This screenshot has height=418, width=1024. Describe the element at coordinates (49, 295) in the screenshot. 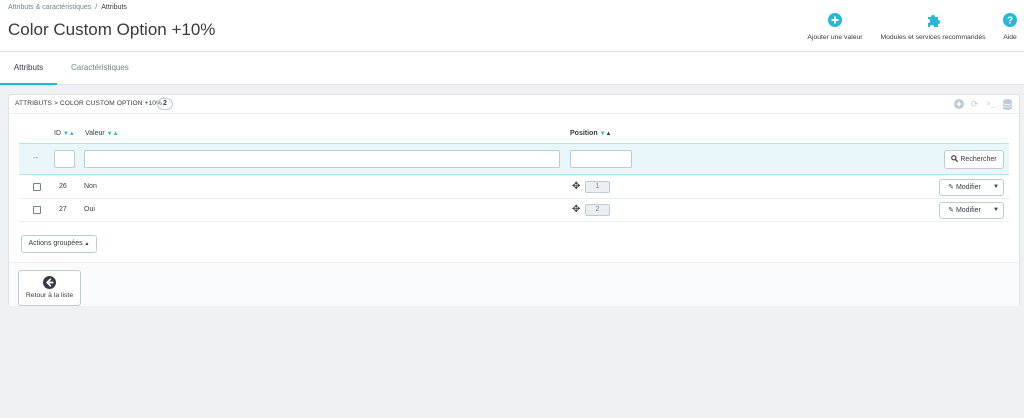

I see `back-to-list-label: Retour à la liste` at that location.